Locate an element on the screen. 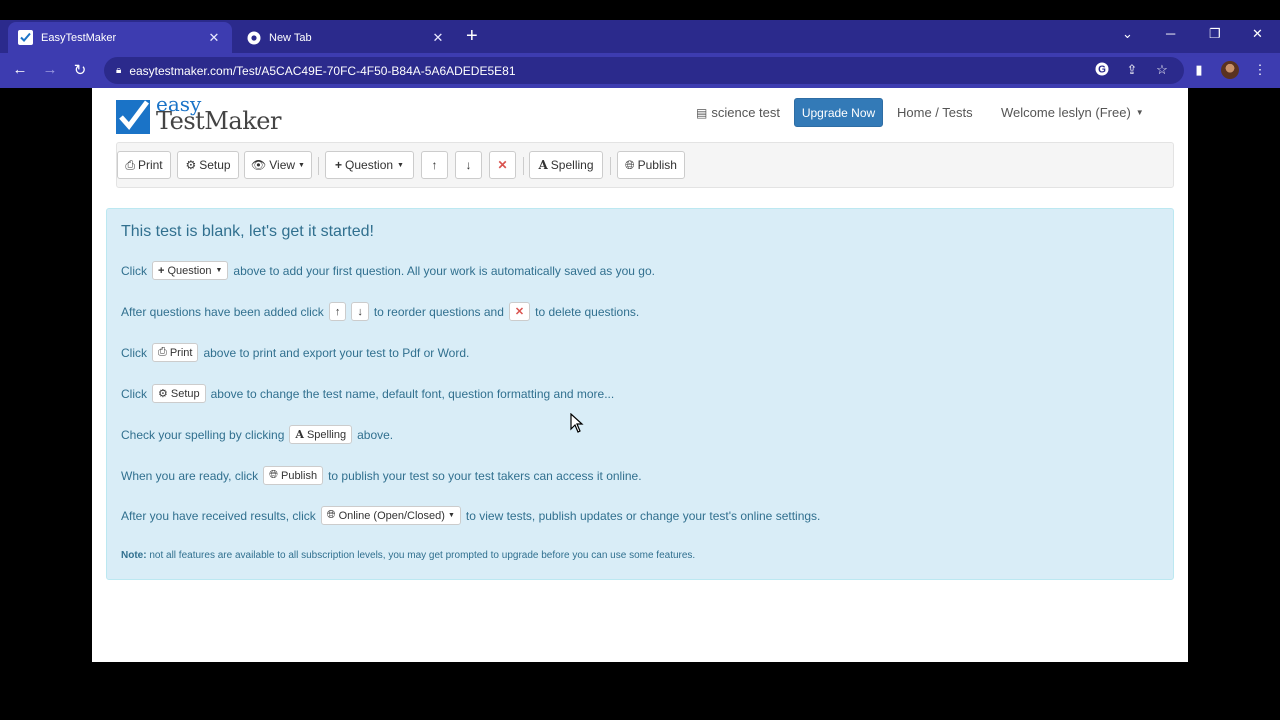 This screenshot has width=1280, height=720. new-tab-plus-icon: + is located at coordinates (472, 36).